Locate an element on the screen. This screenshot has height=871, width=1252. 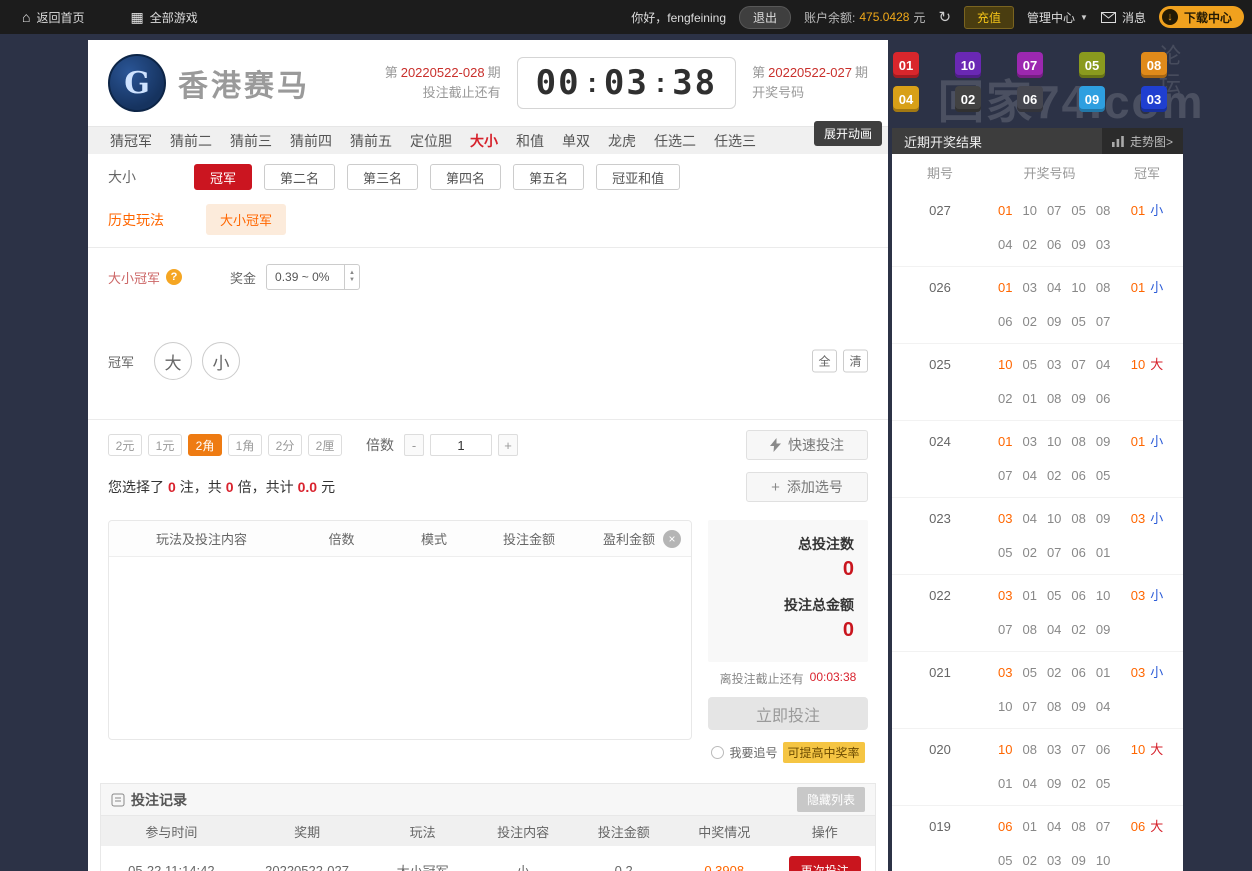
hide-list-button: 隐藏列表 is located at coordinates (830, 799).